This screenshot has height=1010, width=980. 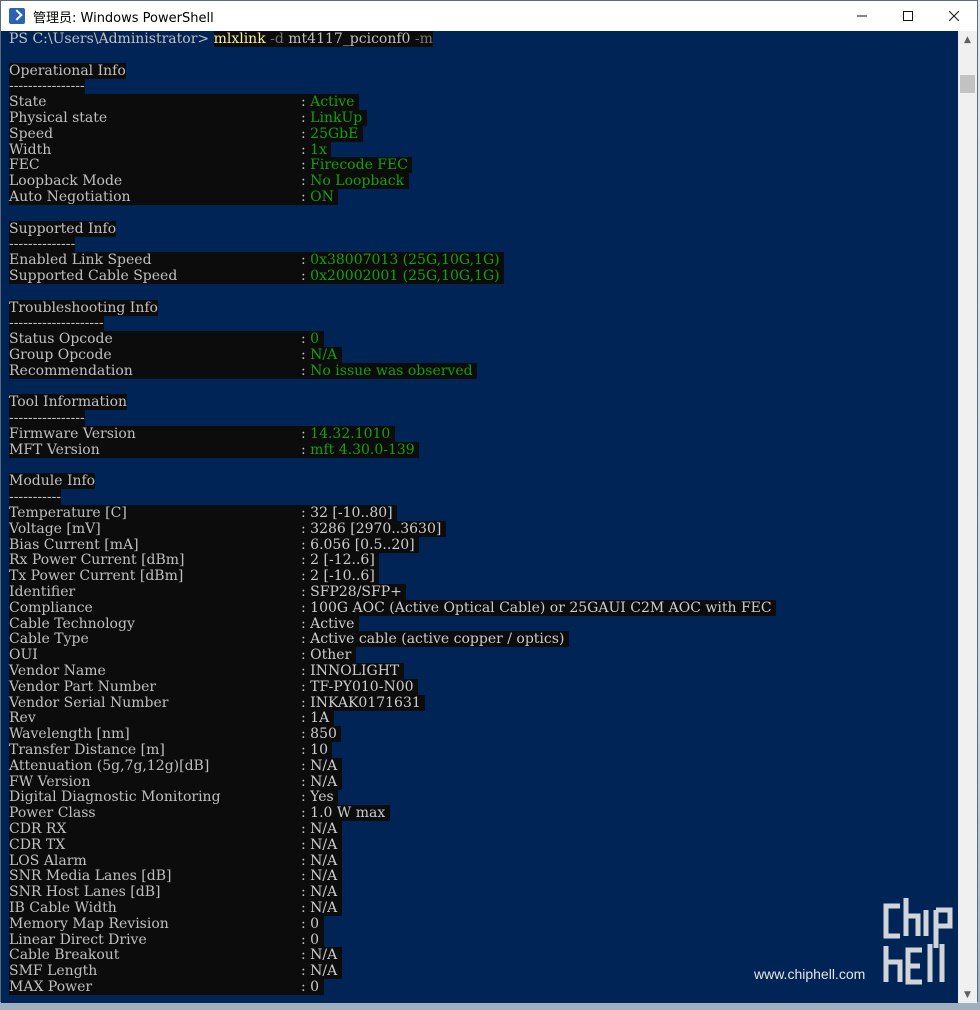 What do you see at coordinates (967, 39) in the screenshot?
I see `scroll-up-icon: ▲` at bounding box center [967, 39].